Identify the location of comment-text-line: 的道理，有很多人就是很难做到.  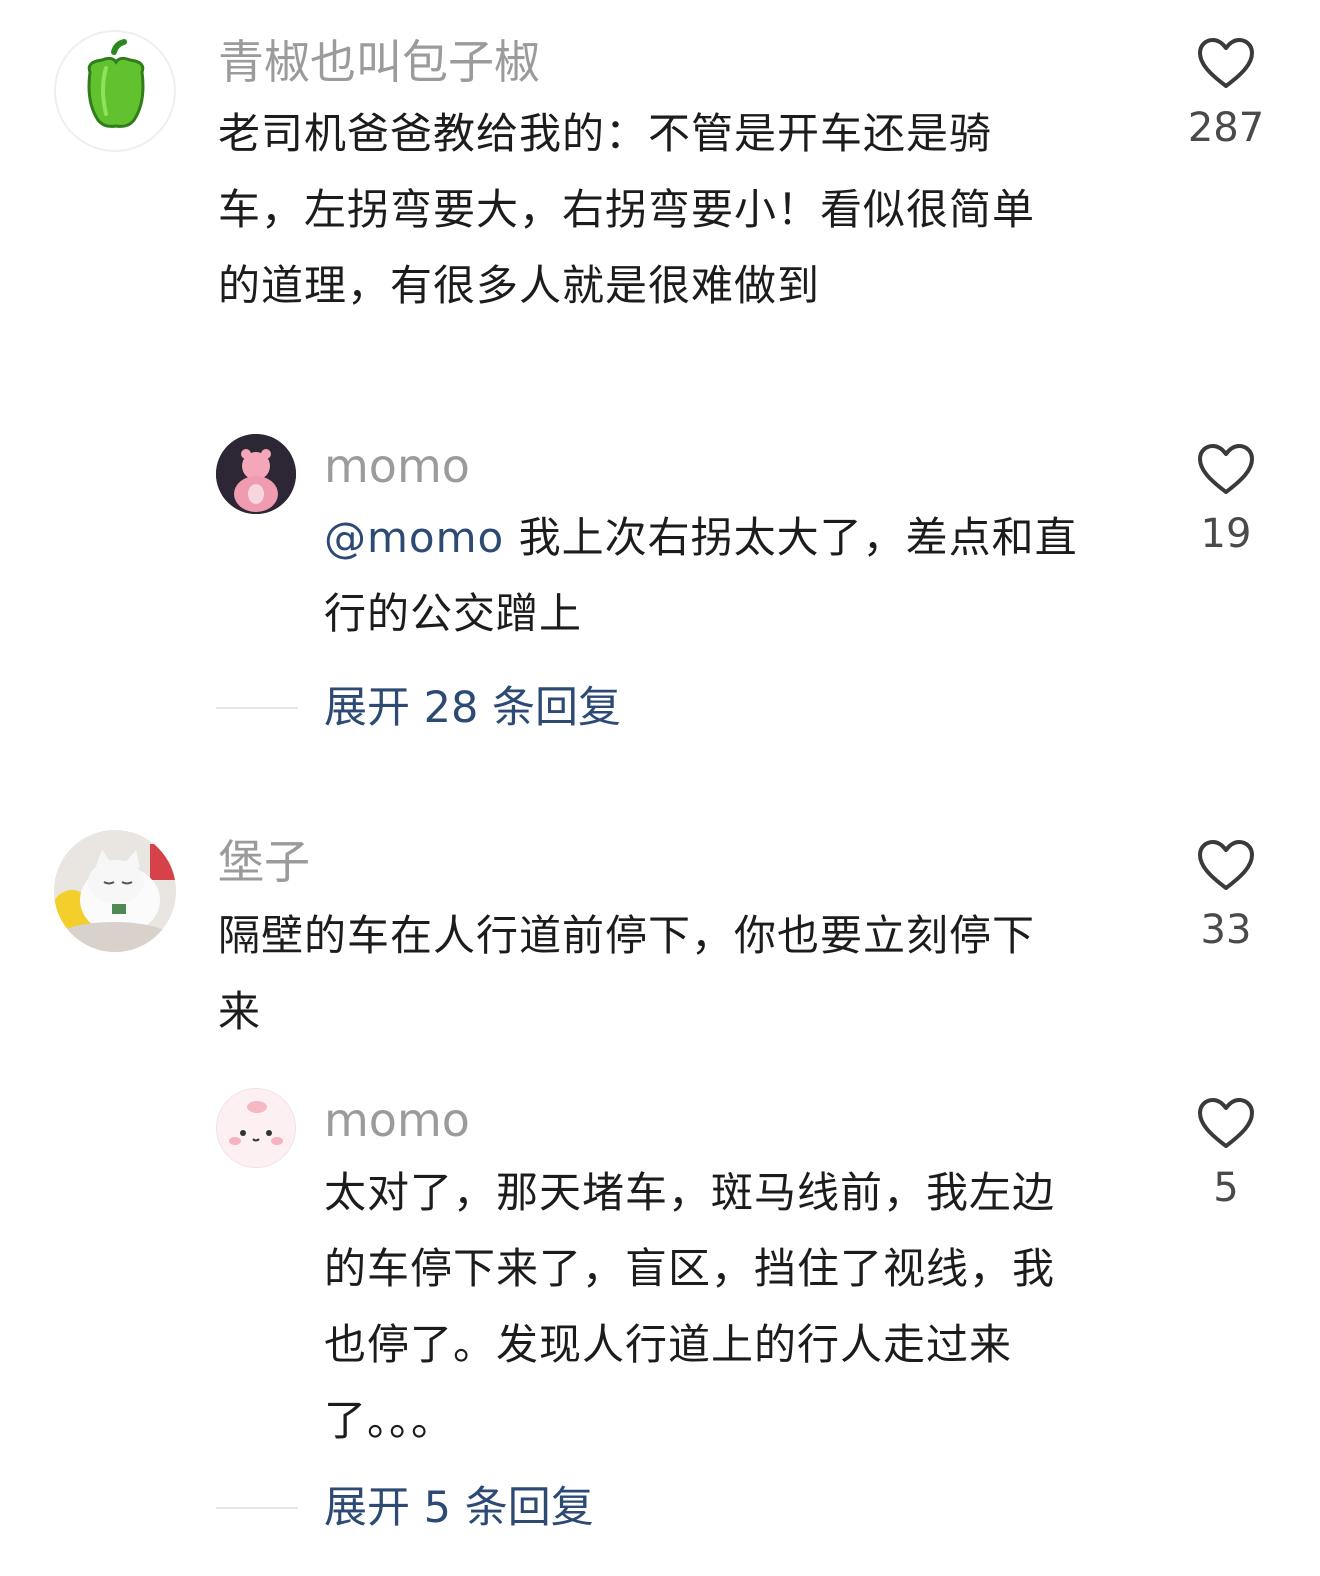
(519, 285).